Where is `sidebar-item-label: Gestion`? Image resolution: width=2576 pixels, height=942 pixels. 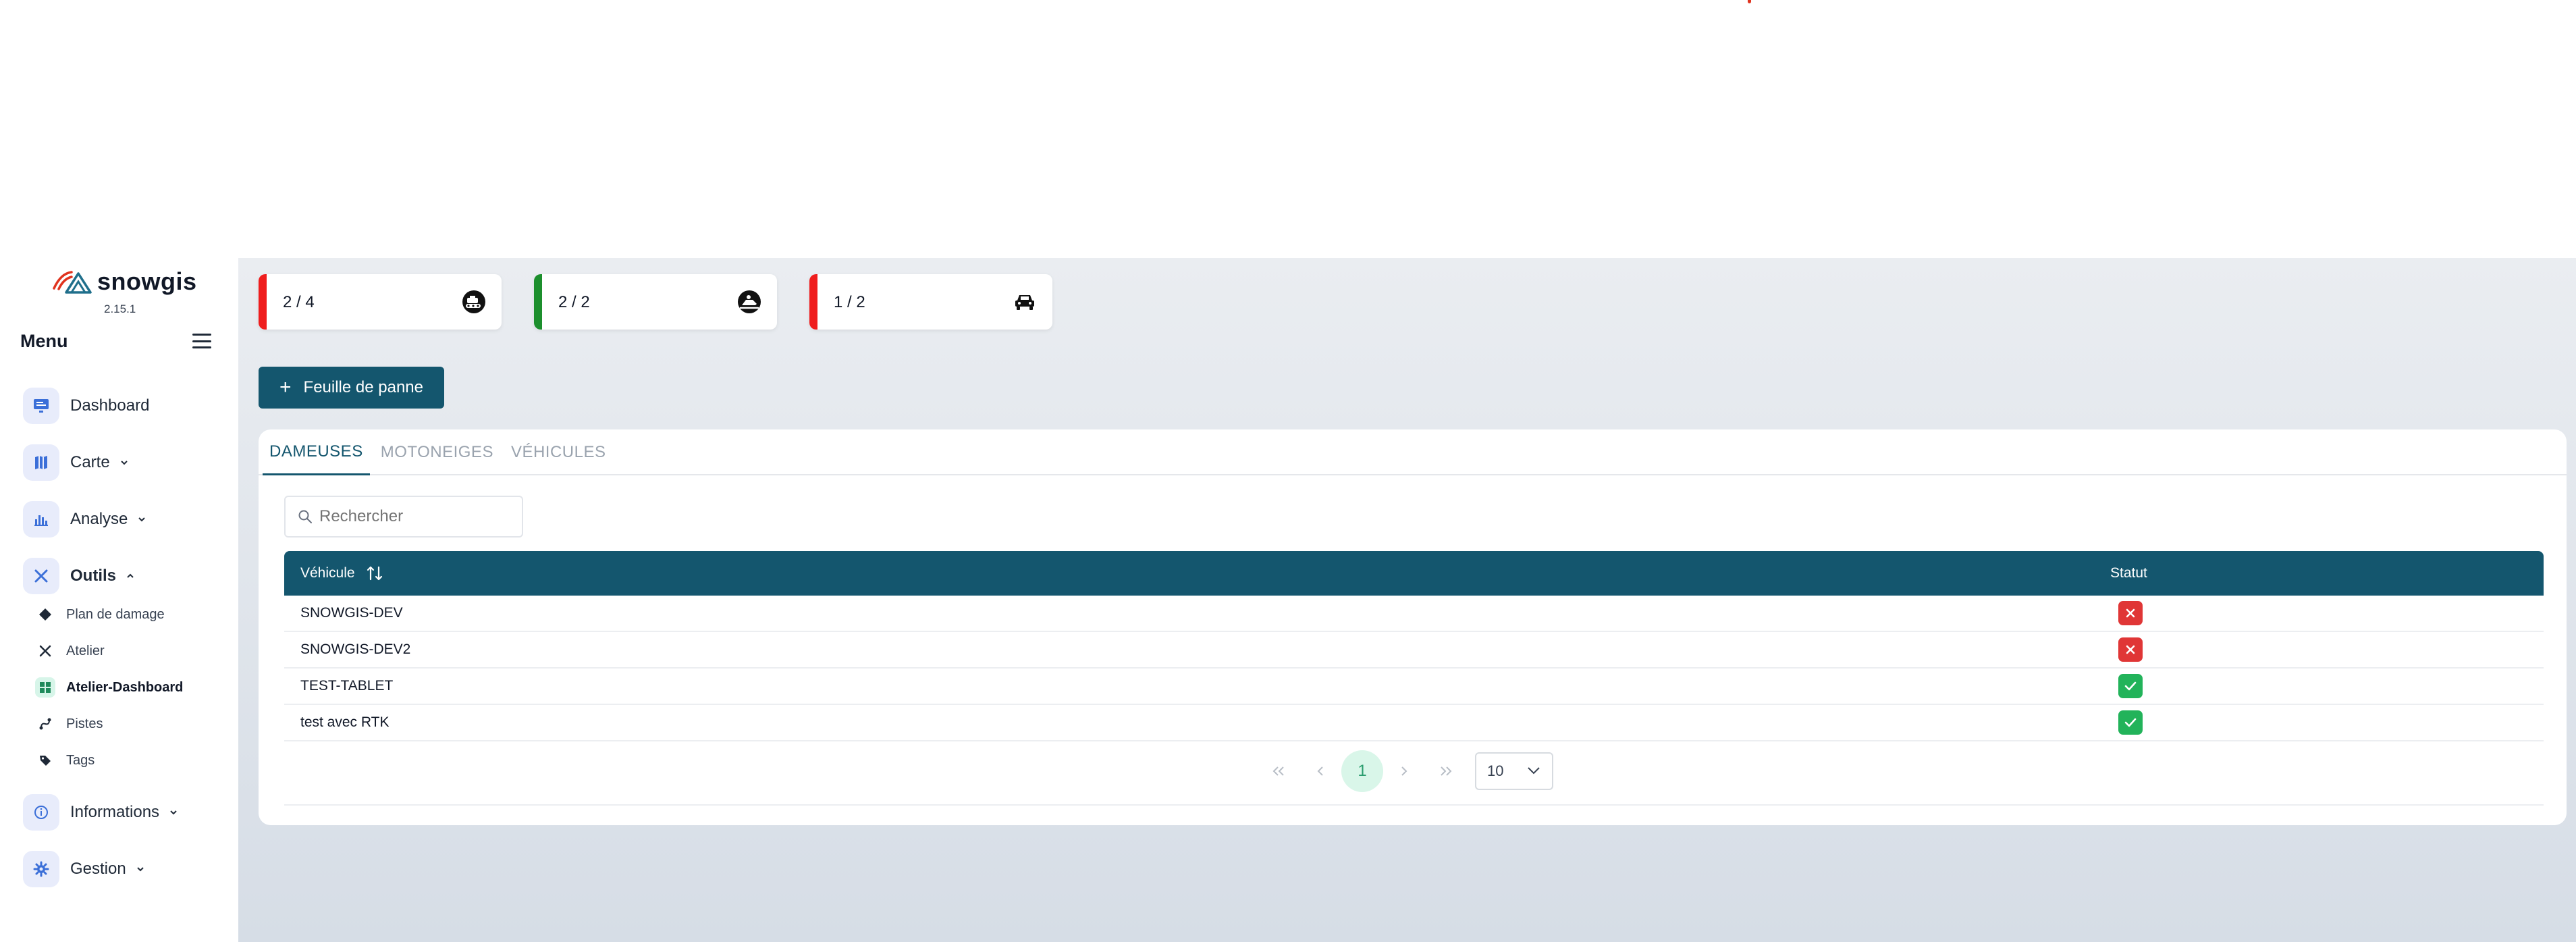
sidebar-item-label: Gestion is located at coordinates (98, 869).